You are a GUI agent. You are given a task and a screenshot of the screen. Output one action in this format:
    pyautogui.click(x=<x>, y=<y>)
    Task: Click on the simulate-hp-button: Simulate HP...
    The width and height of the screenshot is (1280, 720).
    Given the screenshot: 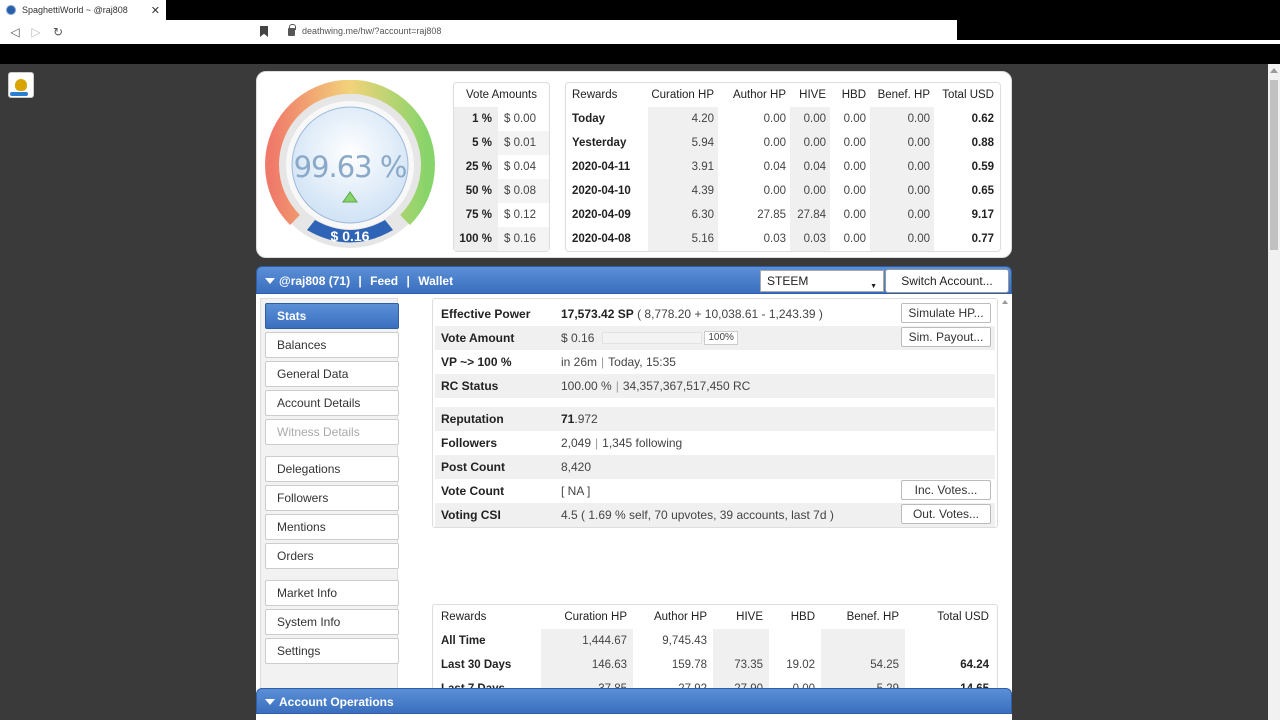 What is the action you would take?
    pyautogui.click(x=946, y=313)
    